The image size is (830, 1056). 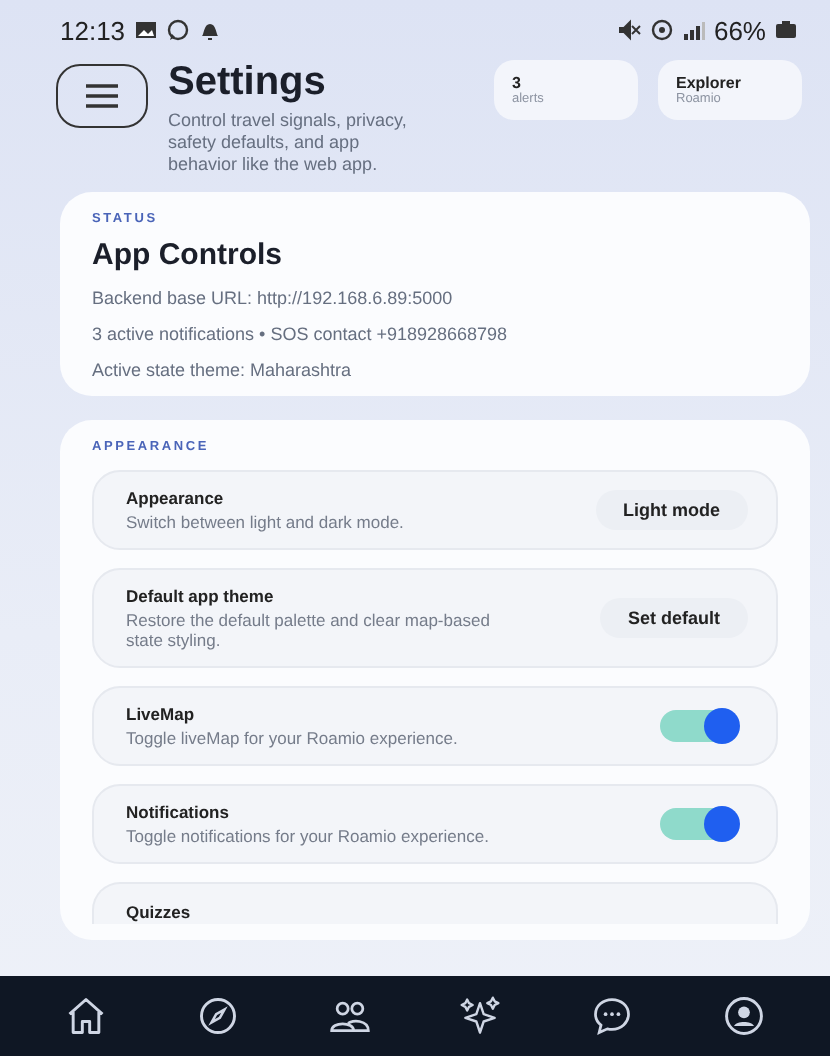 What do you see at coordinates (288, 143) in the screenshot?
I see `page-subtitle: Control travel signals, privacy, safety defaults, and app behavior like the web app.` at bounding box center [288, 143].